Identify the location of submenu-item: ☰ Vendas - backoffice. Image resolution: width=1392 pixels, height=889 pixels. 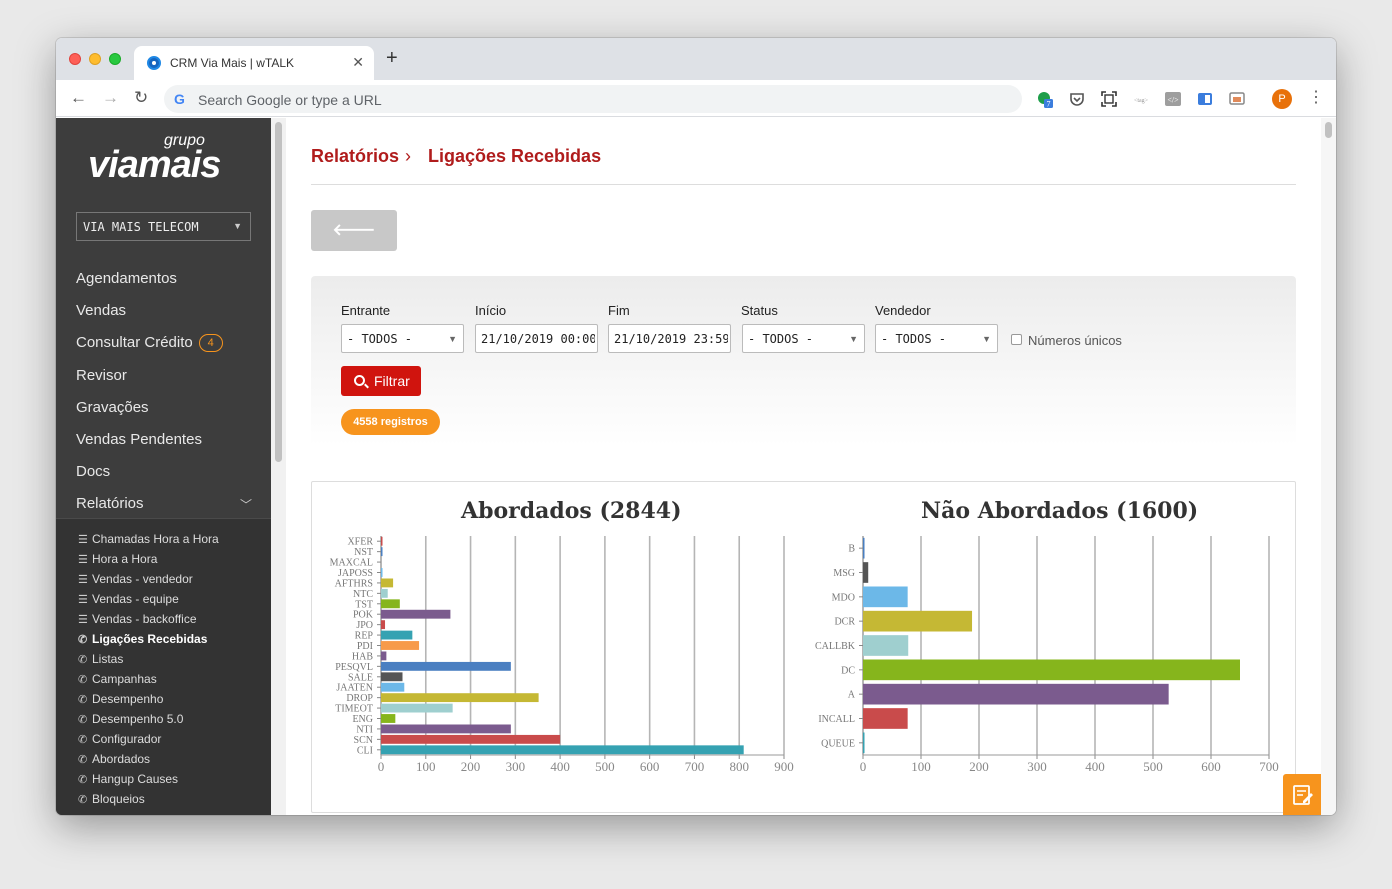
(137, 619).